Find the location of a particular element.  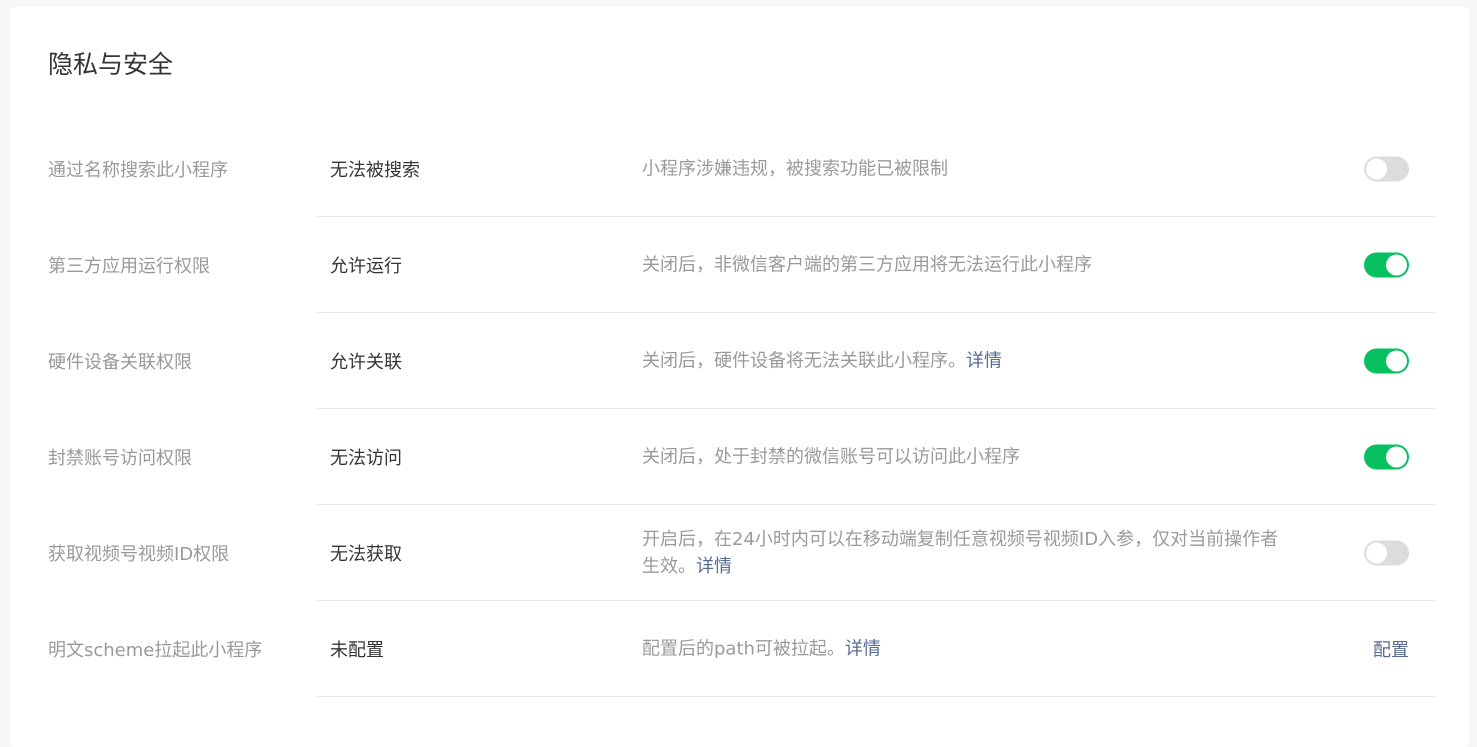

setting-description: 关闭后，非微信客户端的第三方应用将无法运行此小程序 is located at coordinates (962, 265).